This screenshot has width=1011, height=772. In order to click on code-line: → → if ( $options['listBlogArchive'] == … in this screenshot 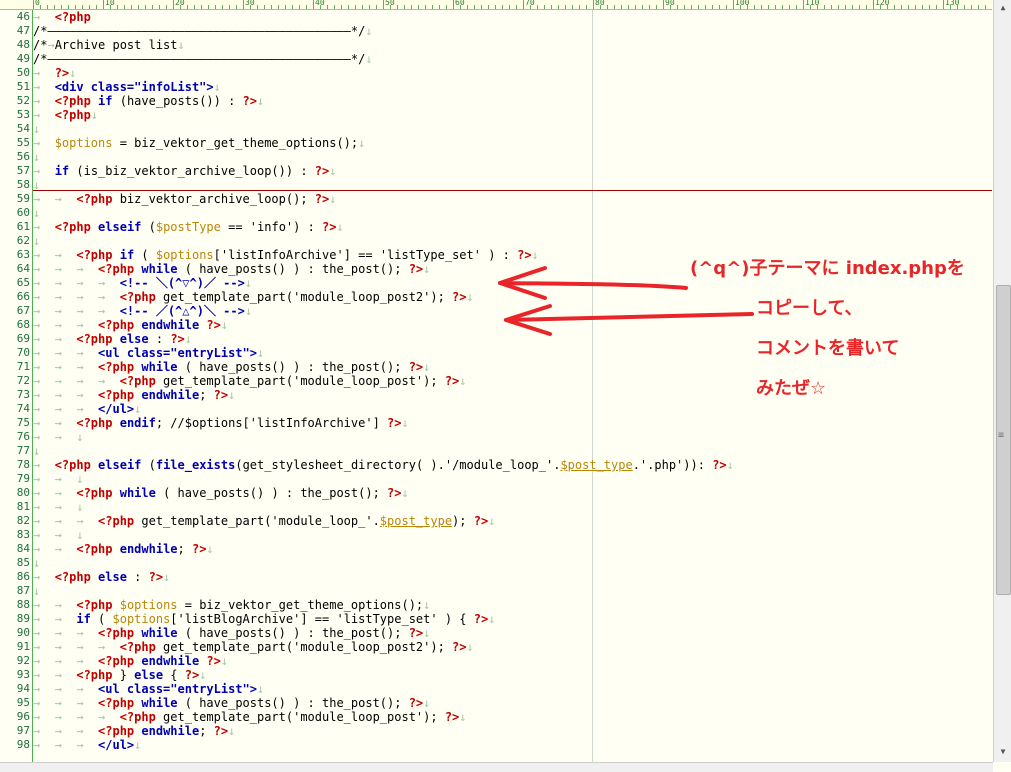, I will do `click(264, 619)`.